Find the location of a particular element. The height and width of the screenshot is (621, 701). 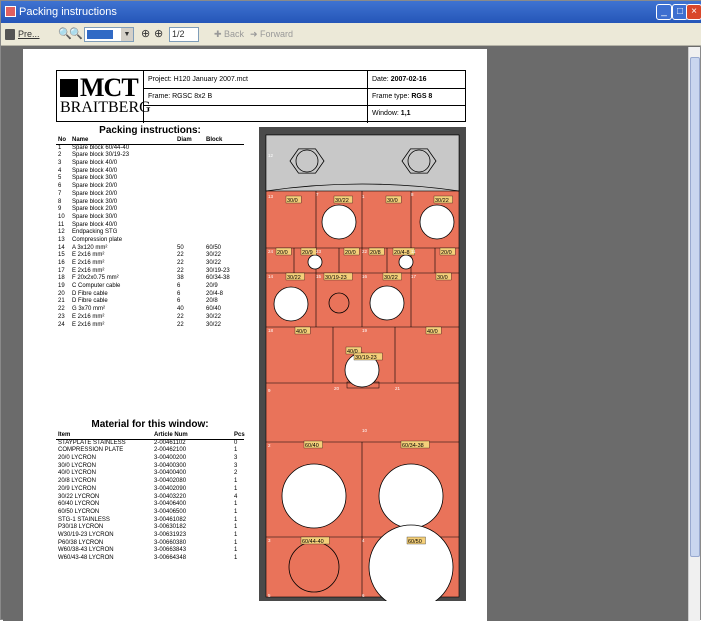

date-value: 2007-02-16 is located at coordinates (408, 79).